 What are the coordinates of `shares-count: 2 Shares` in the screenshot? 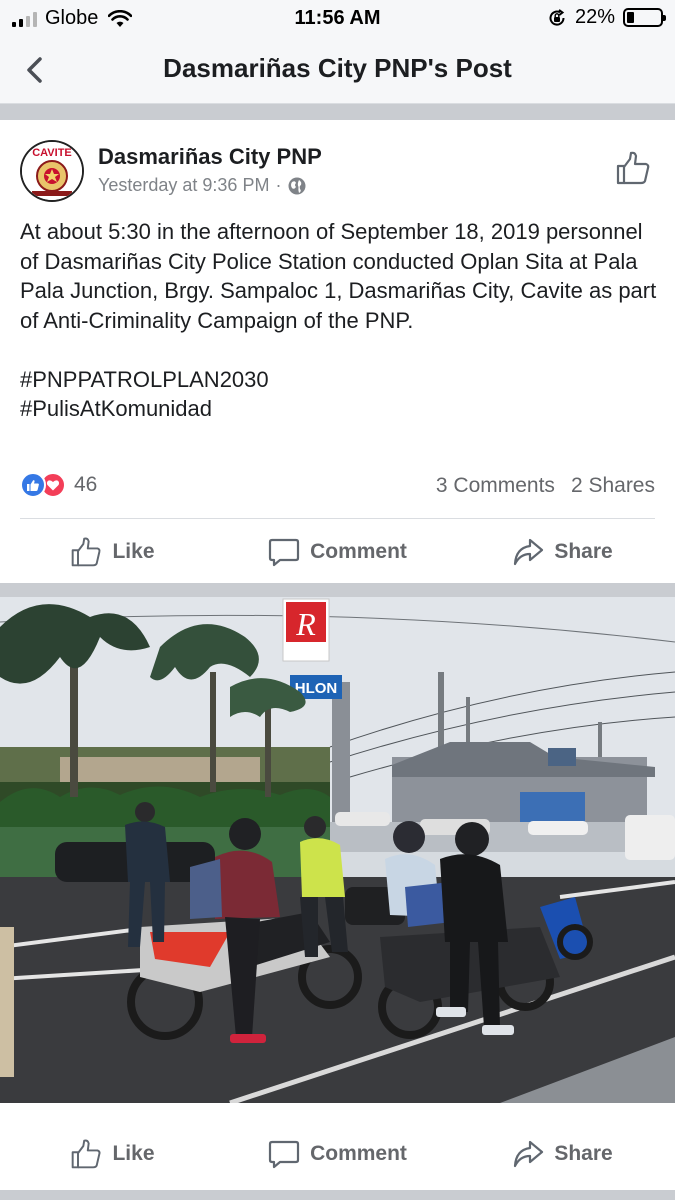 It's located at (613, 486).